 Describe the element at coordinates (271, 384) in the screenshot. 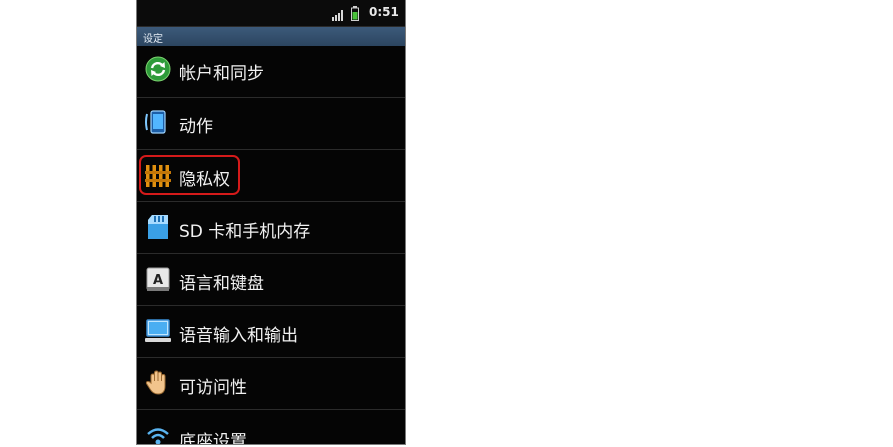

I see `menu-item-accessibility: 可访问性` at that location.